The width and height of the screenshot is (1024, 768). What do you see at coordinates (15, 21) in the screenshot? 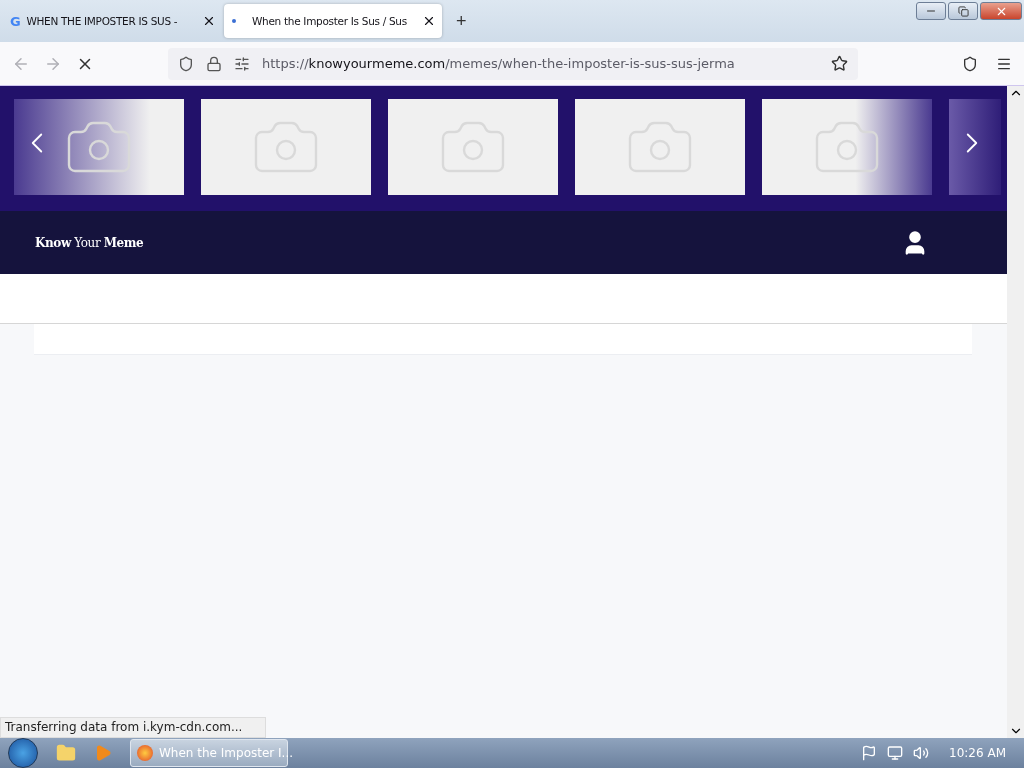
I see `favicon: G` at bounding box center [15, 21].